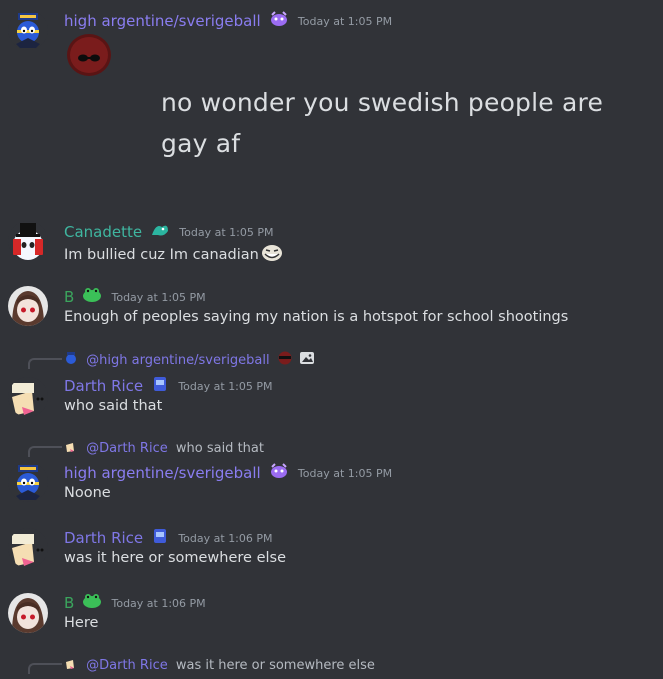  I want to click on reply-preview: @Darth Rice who said that, so click(164, 448).